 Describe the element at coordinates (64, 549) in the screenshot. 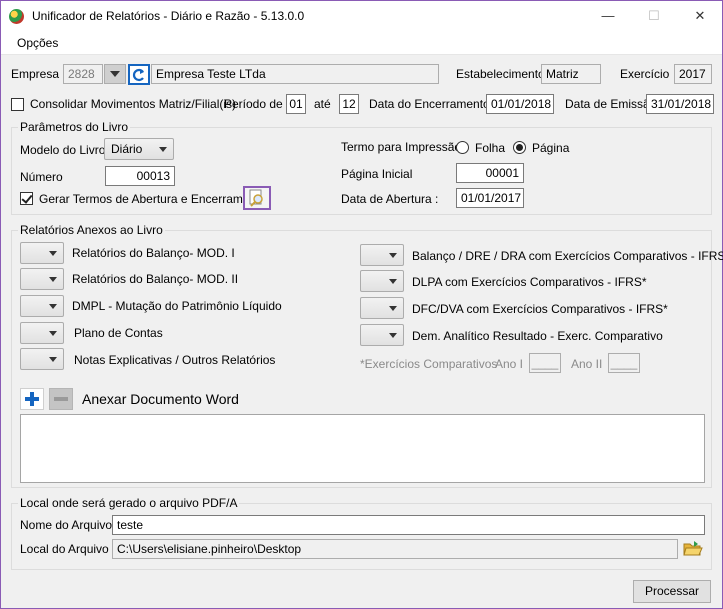

I see `local-arquivo-label: Local do Arquivo` at that location.